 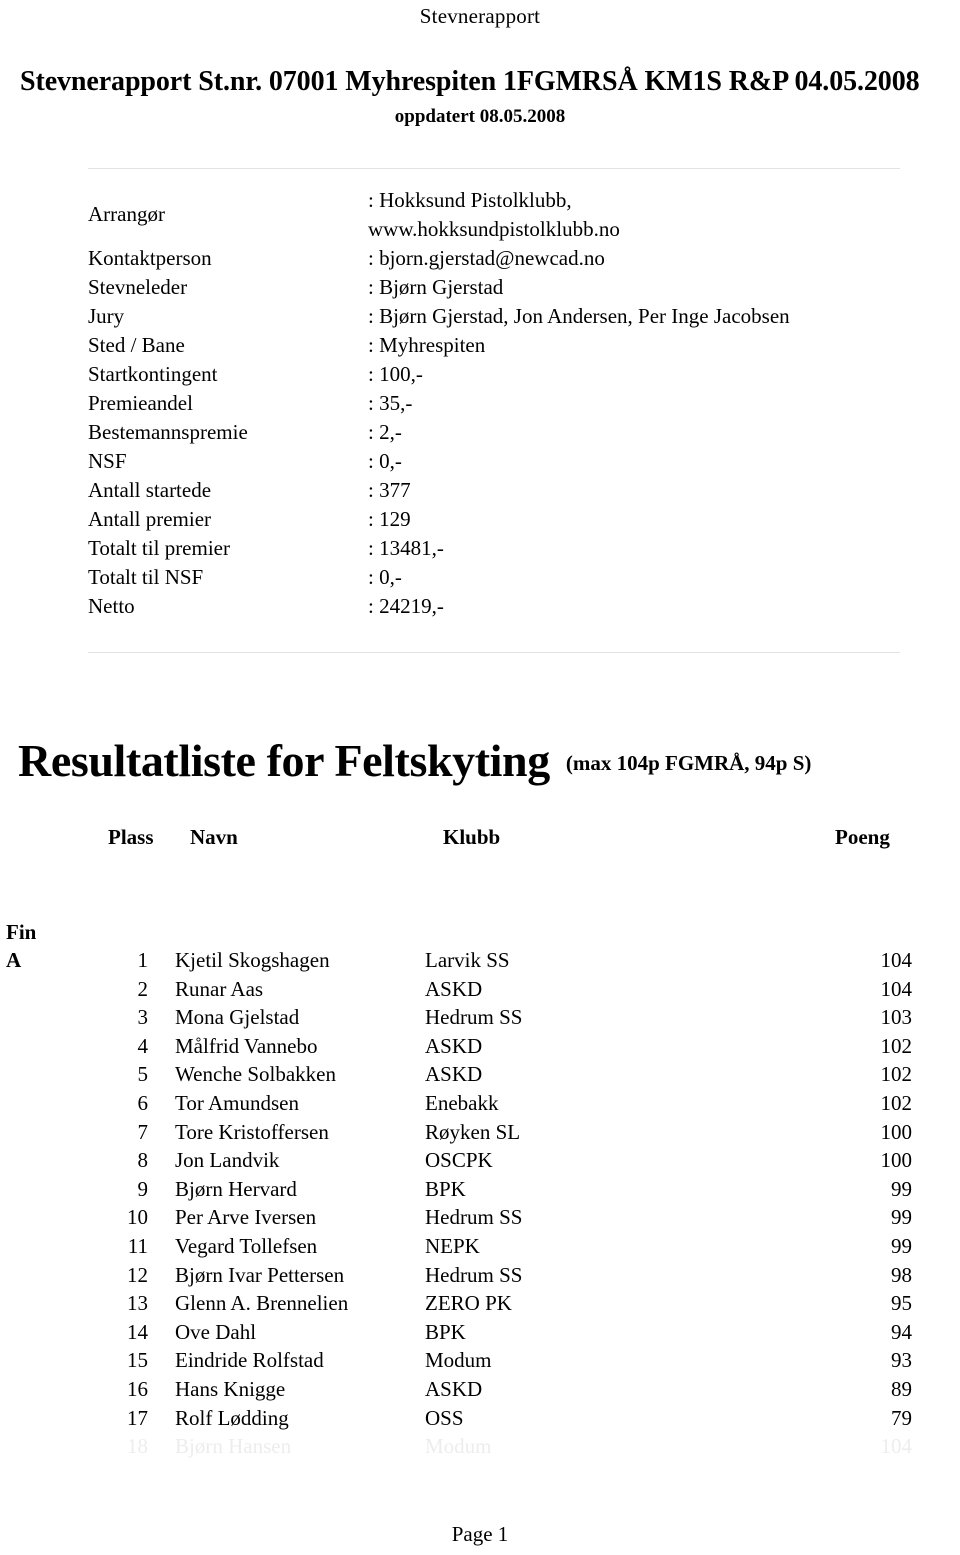 What do you see at coordinates (480, 1534) in the screenshot?
I see `page-footer: Page 1` at bounding box center [480, 1534].